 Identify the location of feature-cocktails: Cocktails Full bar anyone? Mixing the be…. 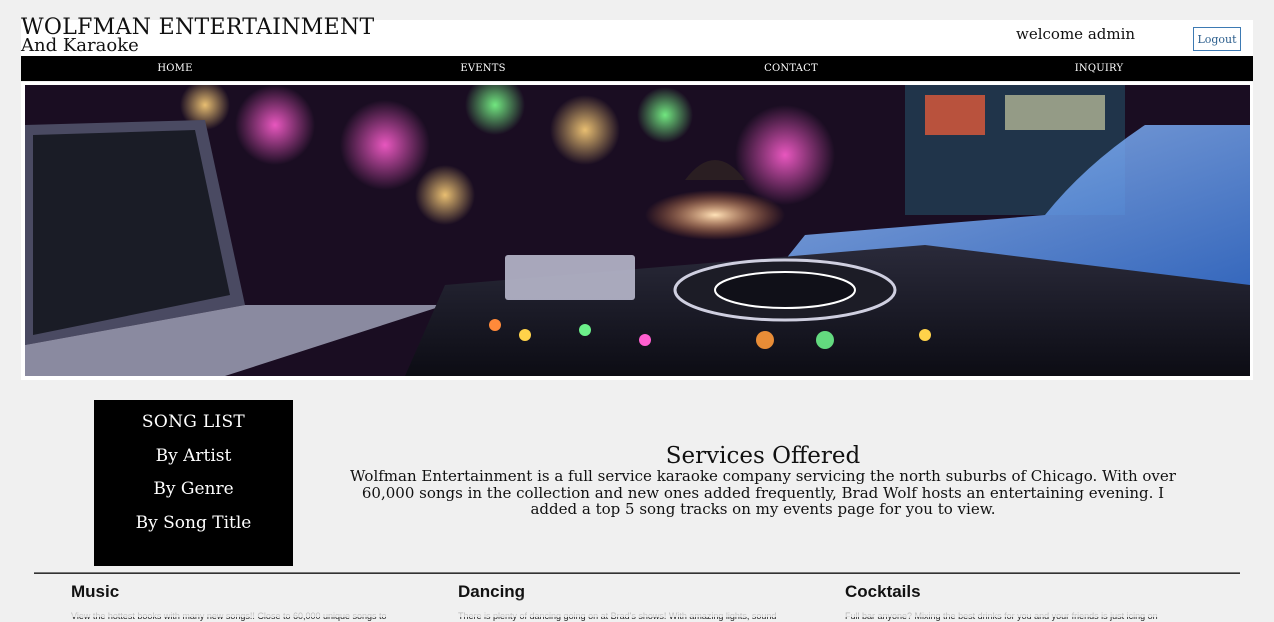
(1025, 602).